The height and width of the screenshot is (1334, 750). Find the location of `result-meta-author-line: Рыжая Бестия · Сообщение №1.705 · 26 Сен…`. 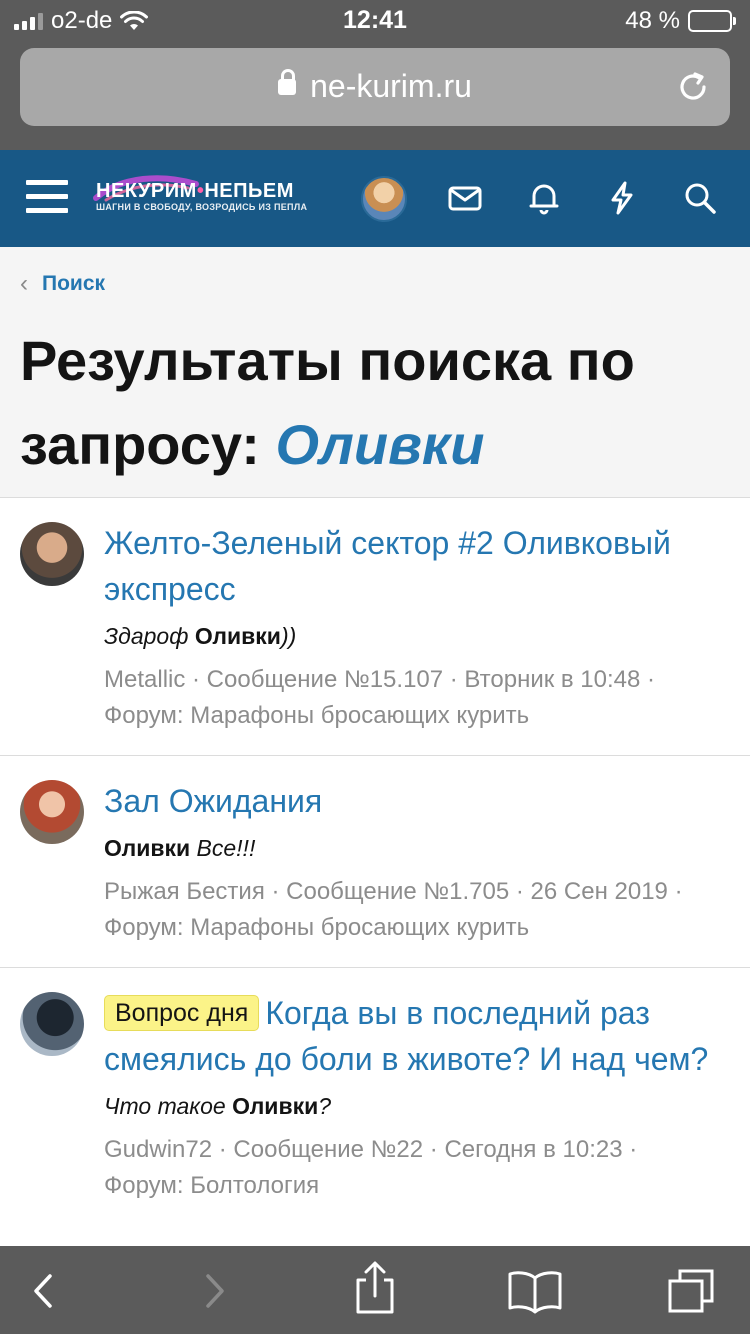

result-meta-author-line: Рыжая Бестия · Сообщение №1.705 · 26 Сен… is located at coordinates (417, 892).